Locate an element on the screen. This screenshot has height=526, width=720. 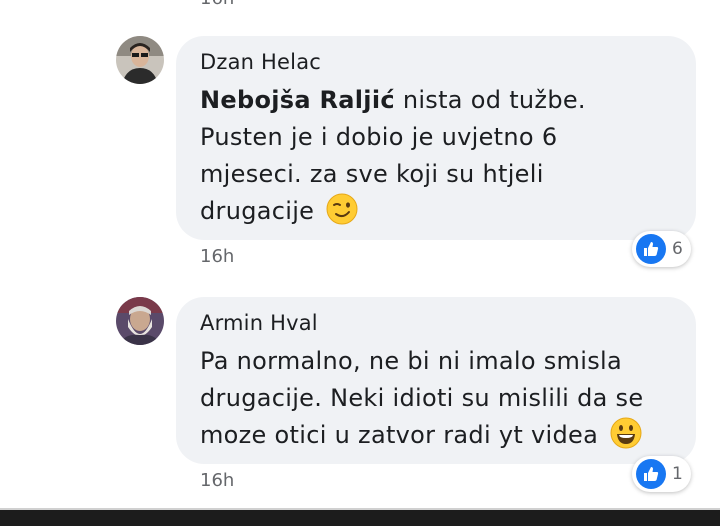
bottom-bar is located at coordinates (360, 517).